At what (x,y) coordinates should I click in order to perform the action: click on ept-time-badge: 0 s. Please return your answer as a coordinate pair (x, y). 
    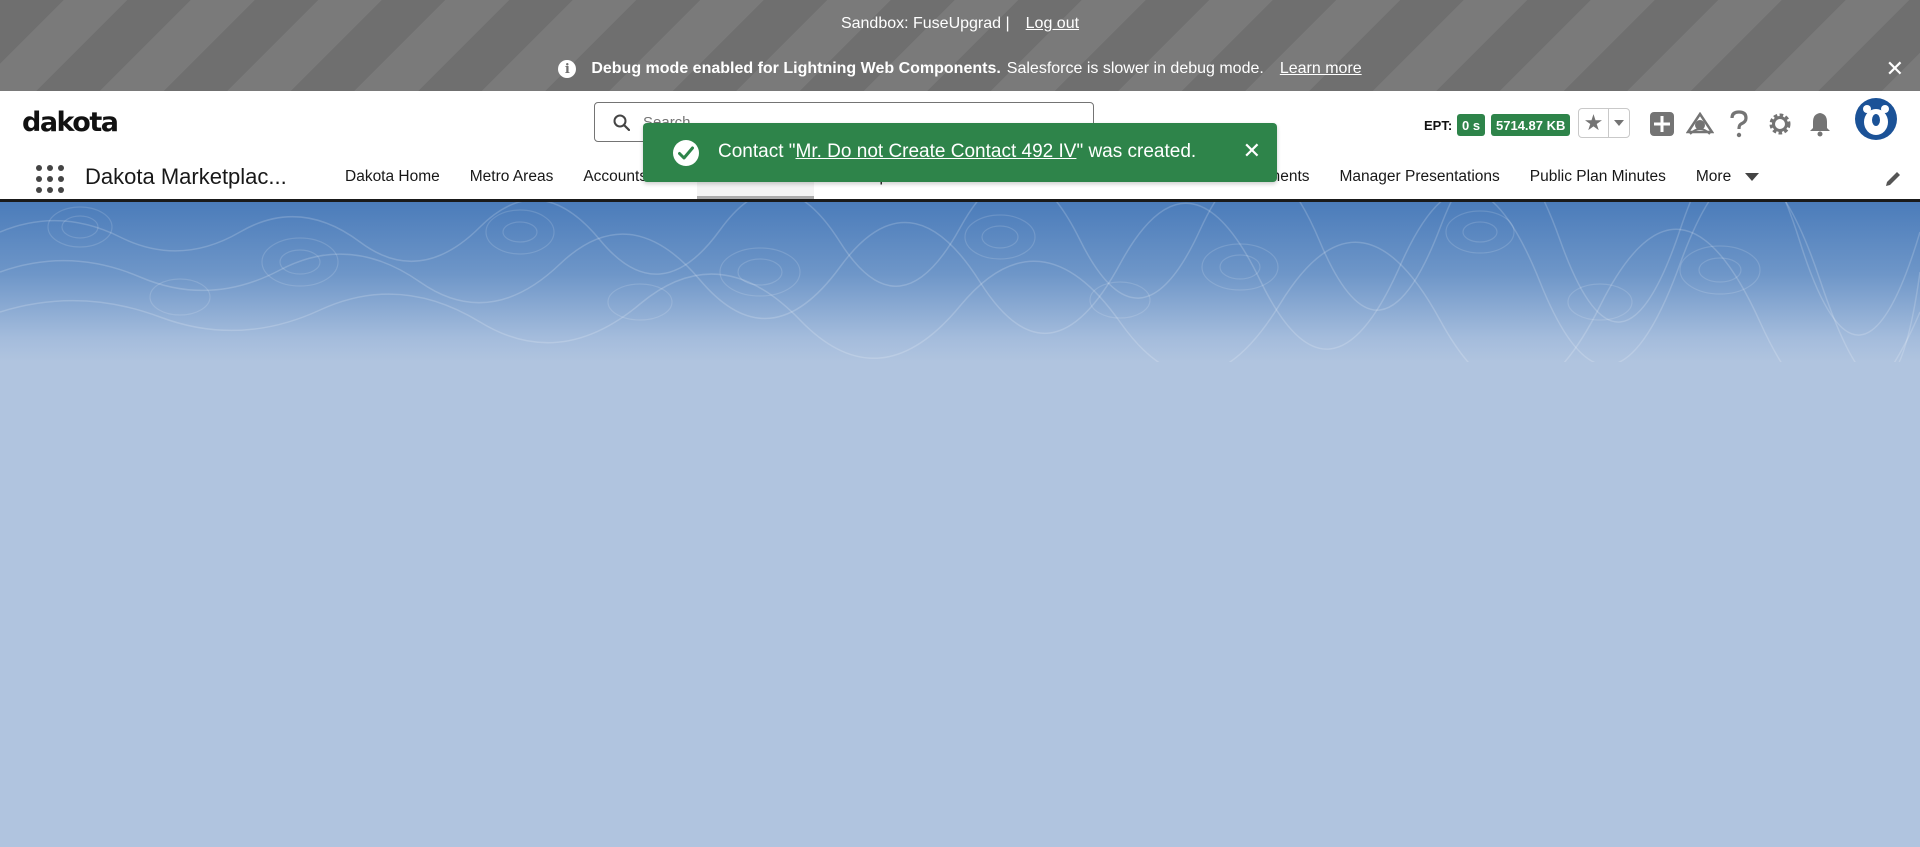
    Looking at the image, I should click on (1471, 125).